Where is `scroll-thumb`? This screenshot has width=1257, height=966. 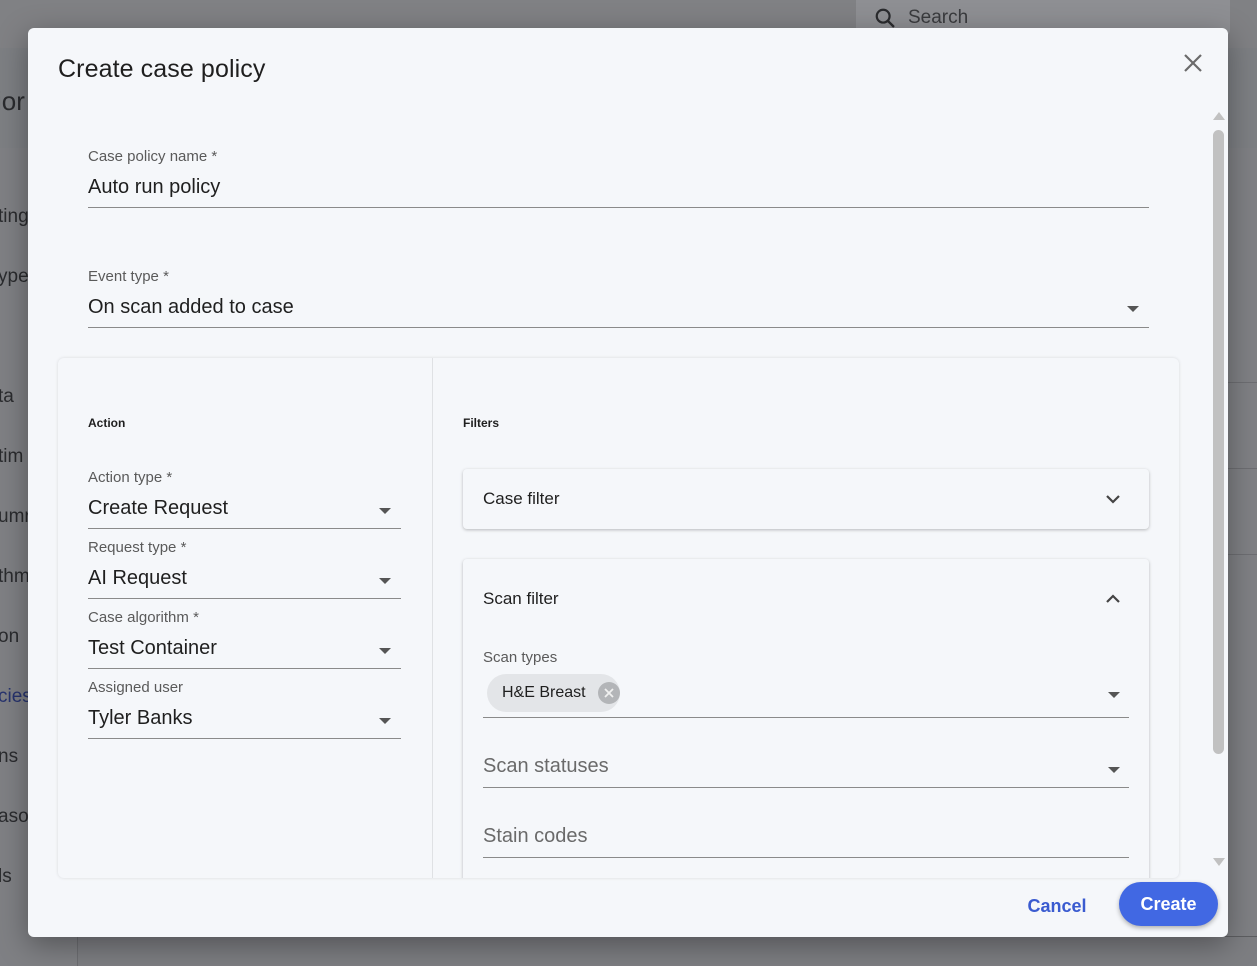 scroll-thumb is located at coordinates (1218, 442).